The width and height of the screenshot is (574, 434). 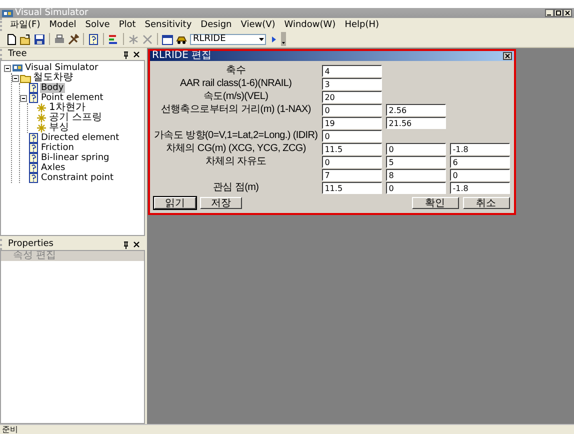 What do you see at coordinates (236, 84) in the screenshot?
I see `field-label: AAR rail class(1-6)(NRAIL)` at bounding box center [236, 84].